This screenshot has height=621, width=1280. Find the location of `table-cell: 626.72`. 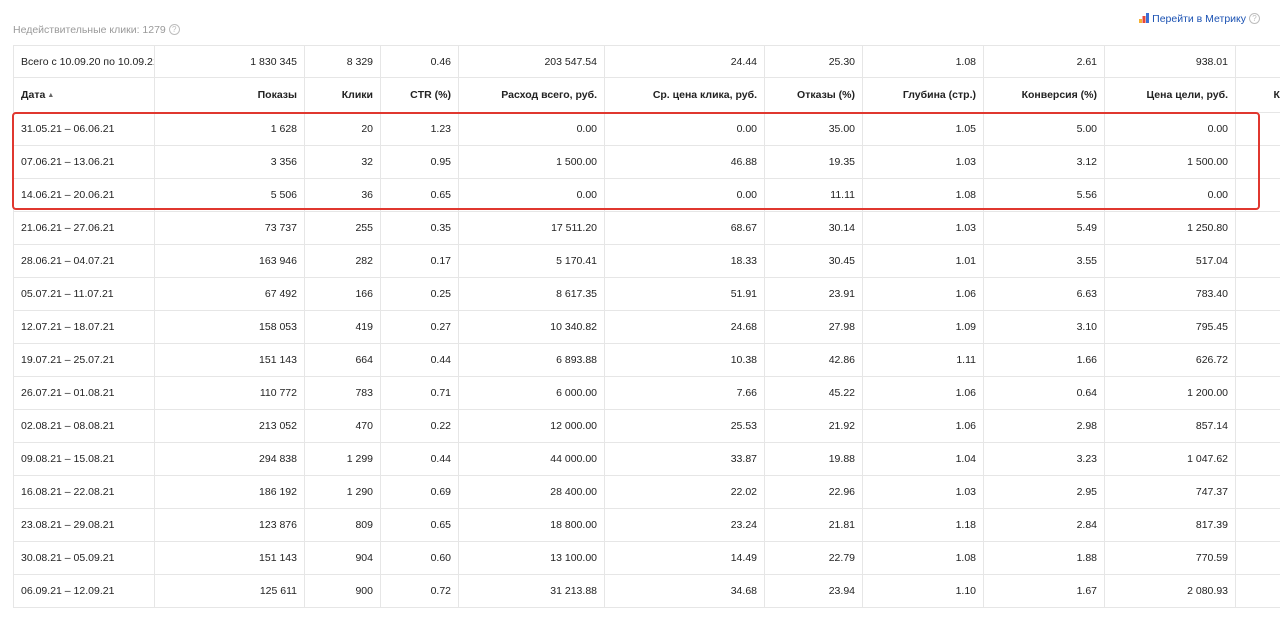

table-cell: 626.72 is located at coordinates (1170, 360).